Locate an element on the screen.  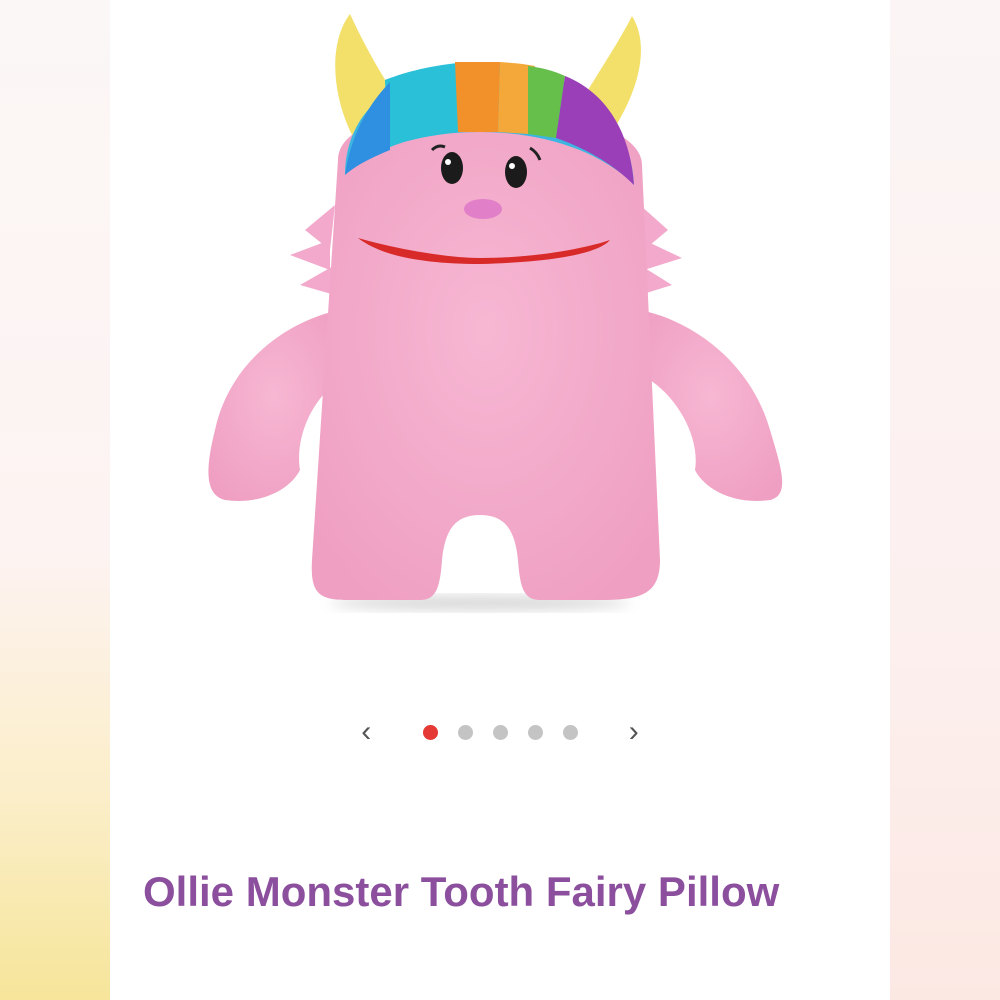
image-carousel-controls: ‹ › is located at coordinates (500, 732).